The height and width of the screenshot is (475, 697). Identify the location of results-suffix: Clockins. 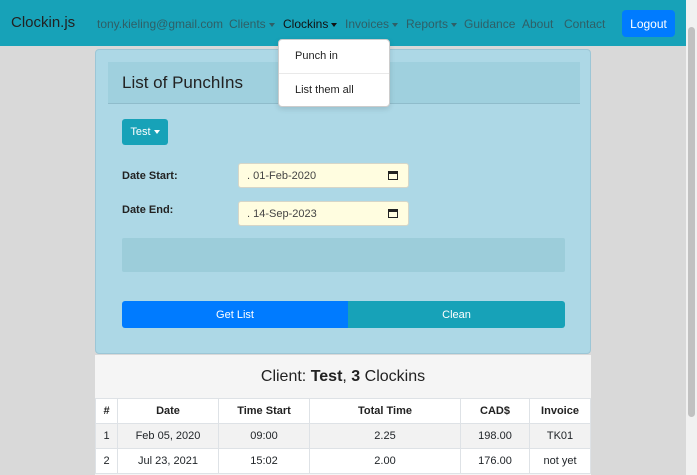
(393, 376).